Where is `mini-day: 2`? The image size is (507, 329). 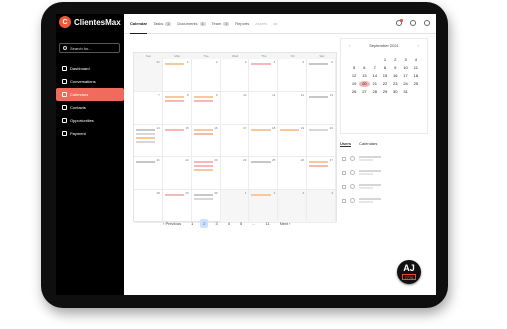 mini-day: 2 is located at coordinates (395, 60).